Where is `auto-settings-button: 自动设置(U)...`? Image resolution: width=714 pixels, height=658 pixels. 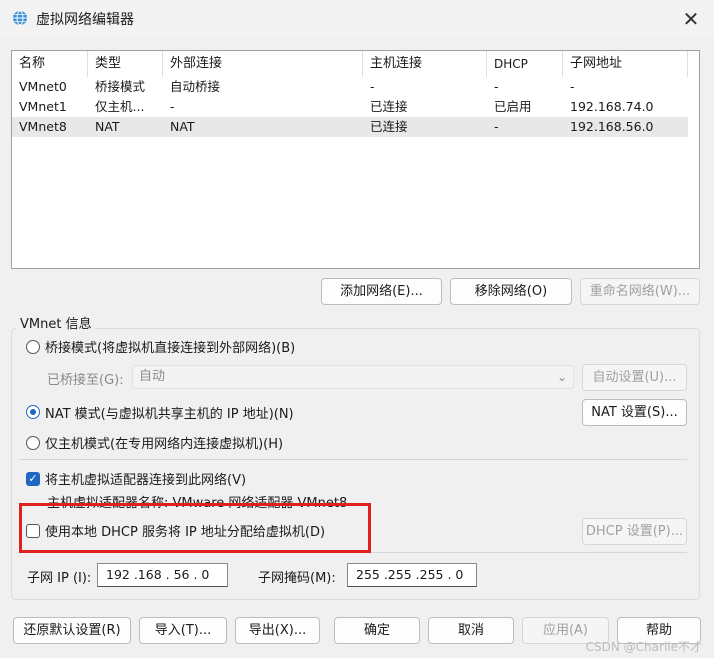 auto-settings-button: 自动设置(U)... is located at coordinates (634, 377).